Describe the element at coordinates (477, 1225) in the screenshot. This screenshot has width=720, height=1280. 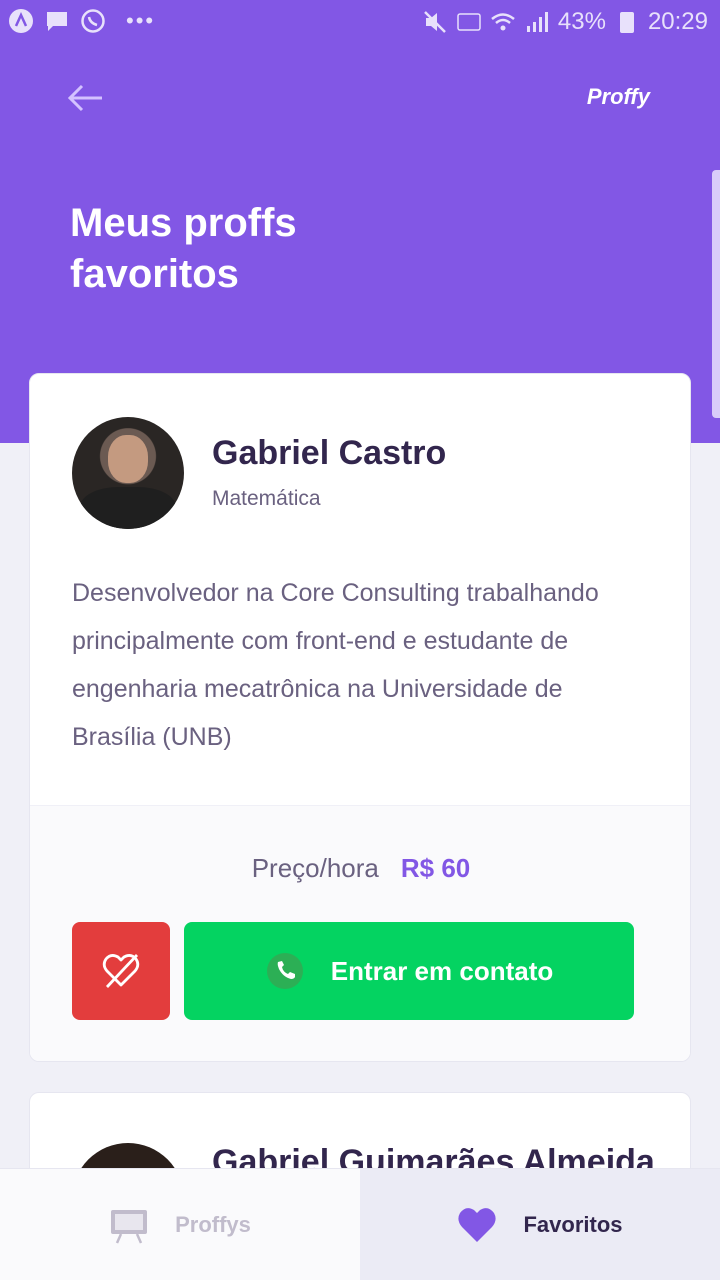
I see `heart-icon` at that location.